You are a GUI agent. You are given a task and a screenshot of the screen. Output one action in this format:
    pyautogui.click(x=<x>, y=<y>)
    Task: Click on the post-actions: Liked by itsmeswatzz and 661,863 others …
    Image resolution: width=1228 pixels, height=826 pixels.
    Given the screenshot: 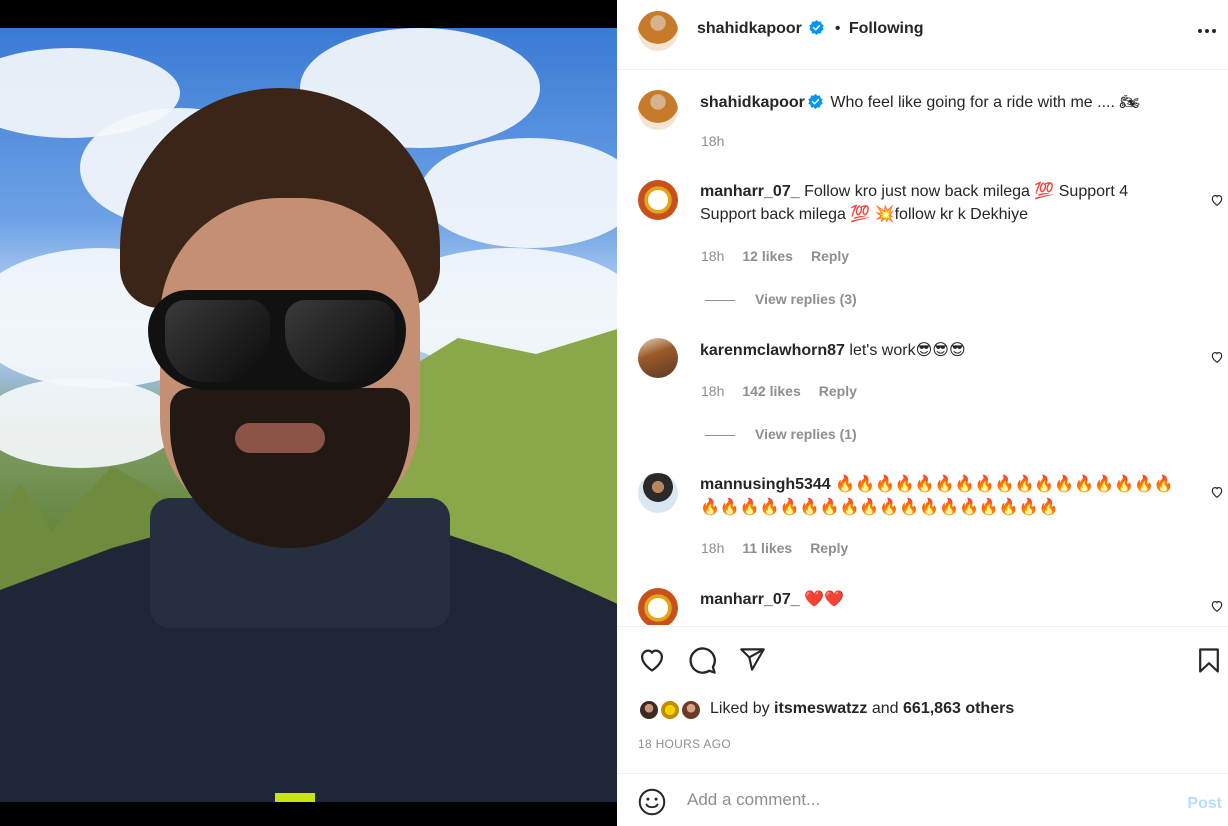 What is the action you would take?
    pyautogui.click(x=922, y=726)
    